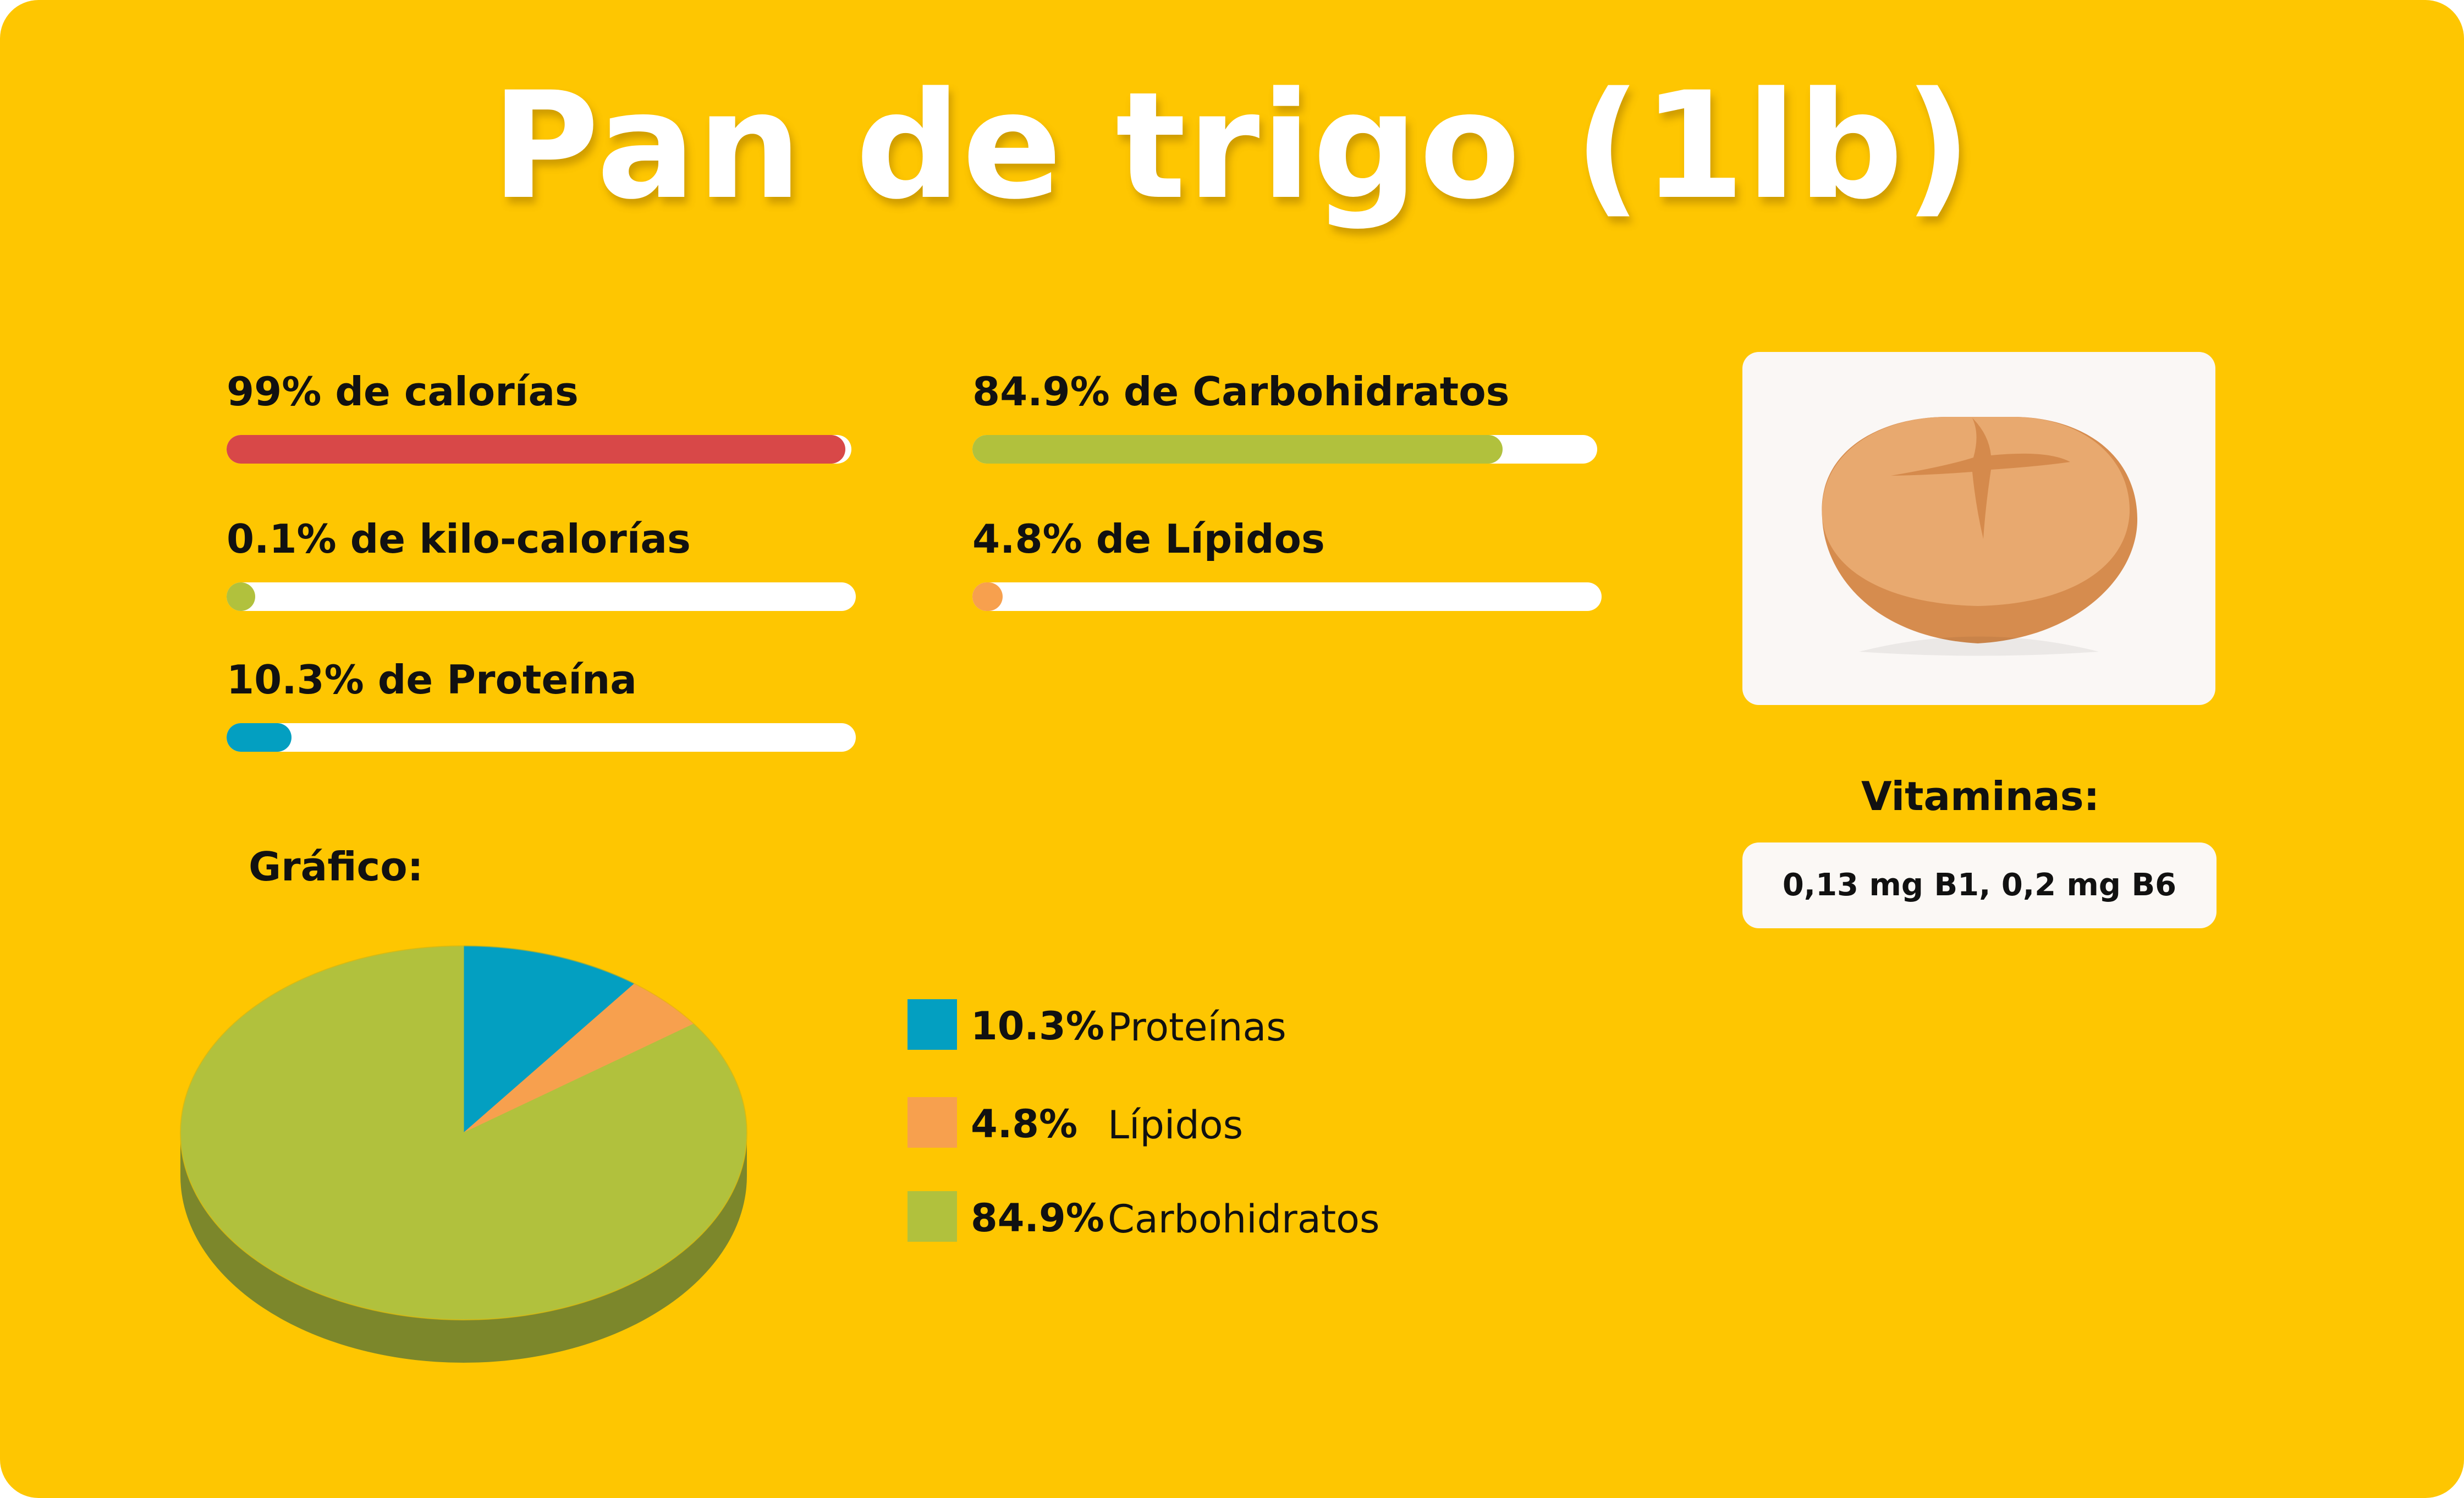  Describe the element at coordinates (1980, 537) in the screenshot. I see `bread-loaf-icon` at that location.